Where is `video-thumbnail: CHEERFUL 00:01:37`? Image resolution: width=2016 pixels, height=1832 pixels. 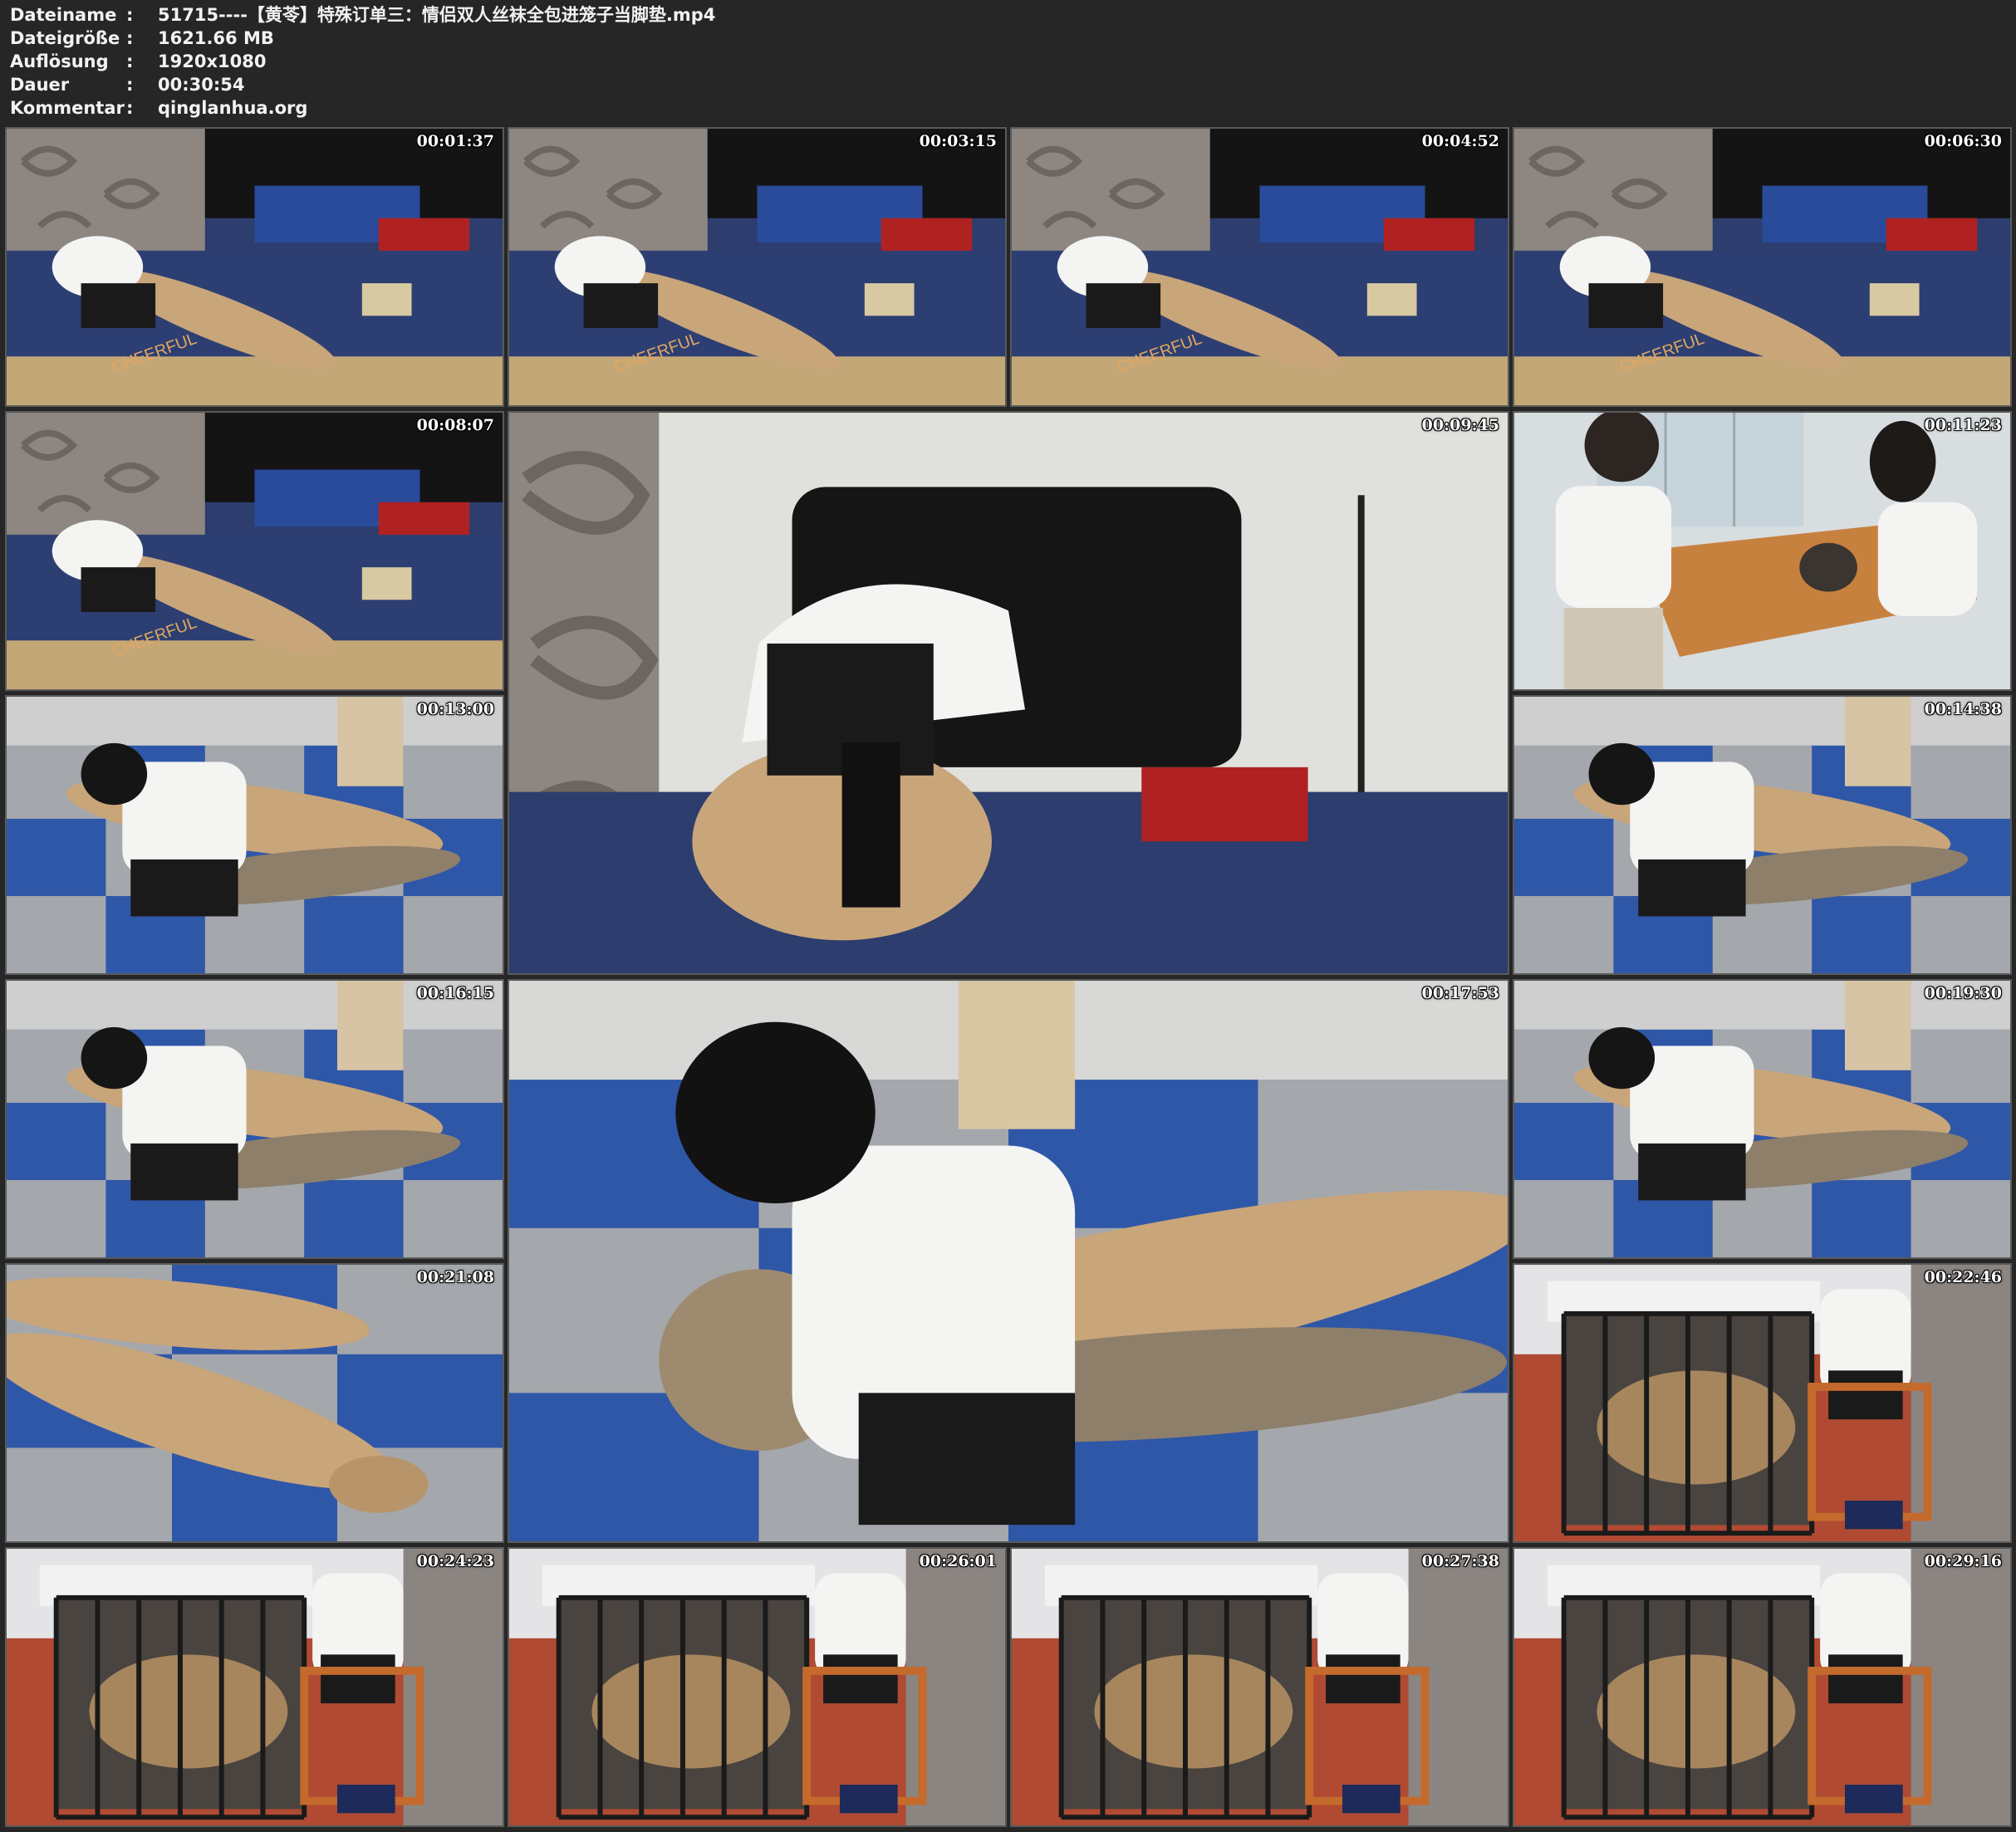
video-thumbnail: CHEERFUL 00:01:37 is located at coordinates (255, 267).